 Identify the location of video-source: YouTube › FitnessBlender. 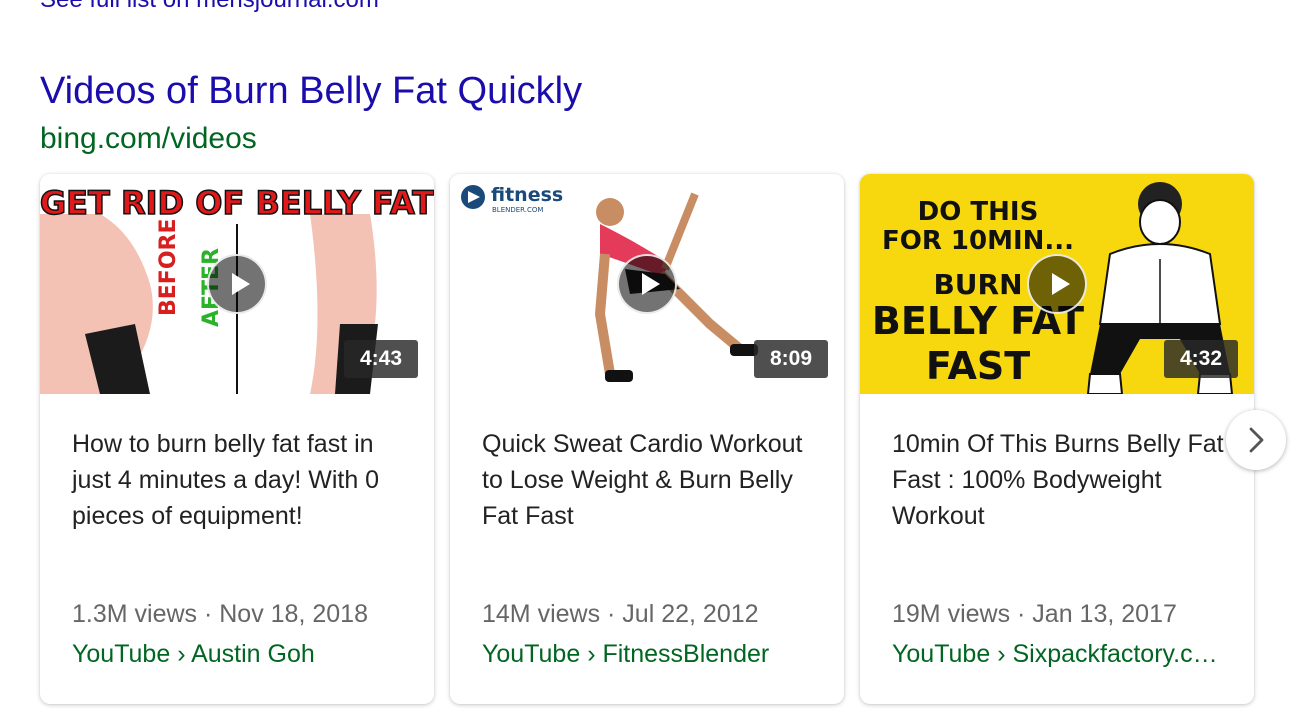
(626, 654).